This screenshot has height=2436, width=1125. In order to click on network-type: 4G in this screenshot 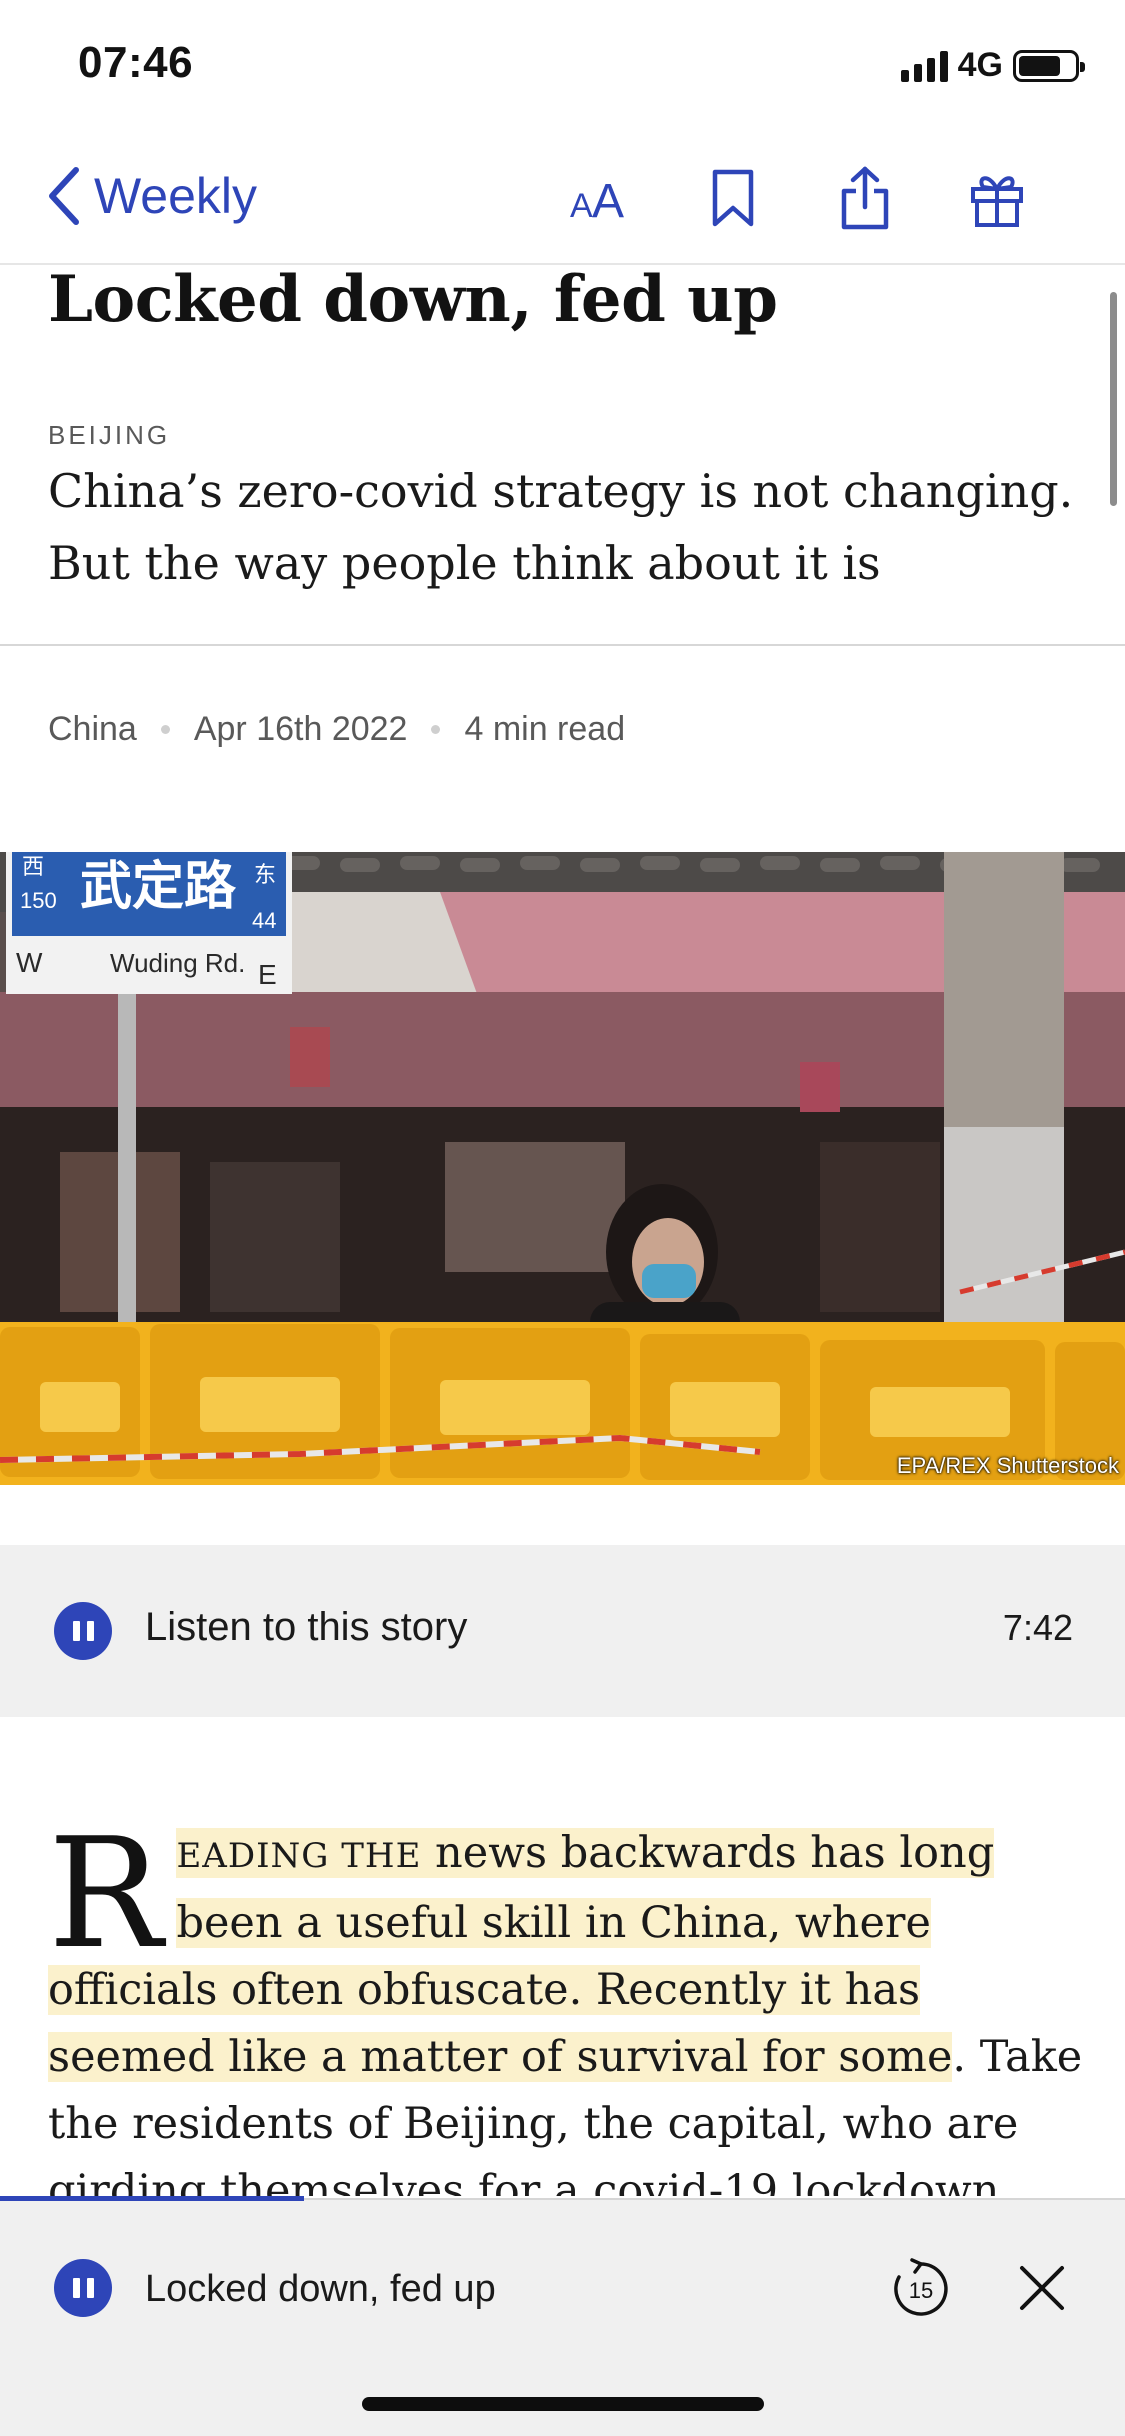, I will do `click(980, 65)`.